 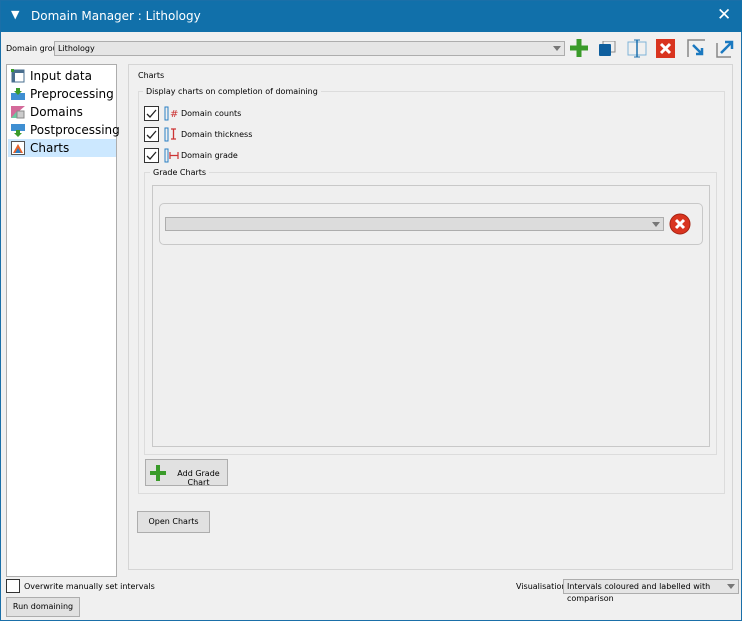 I want to click on sidebar-item-charts: Charts, so click(x=62, y=148).